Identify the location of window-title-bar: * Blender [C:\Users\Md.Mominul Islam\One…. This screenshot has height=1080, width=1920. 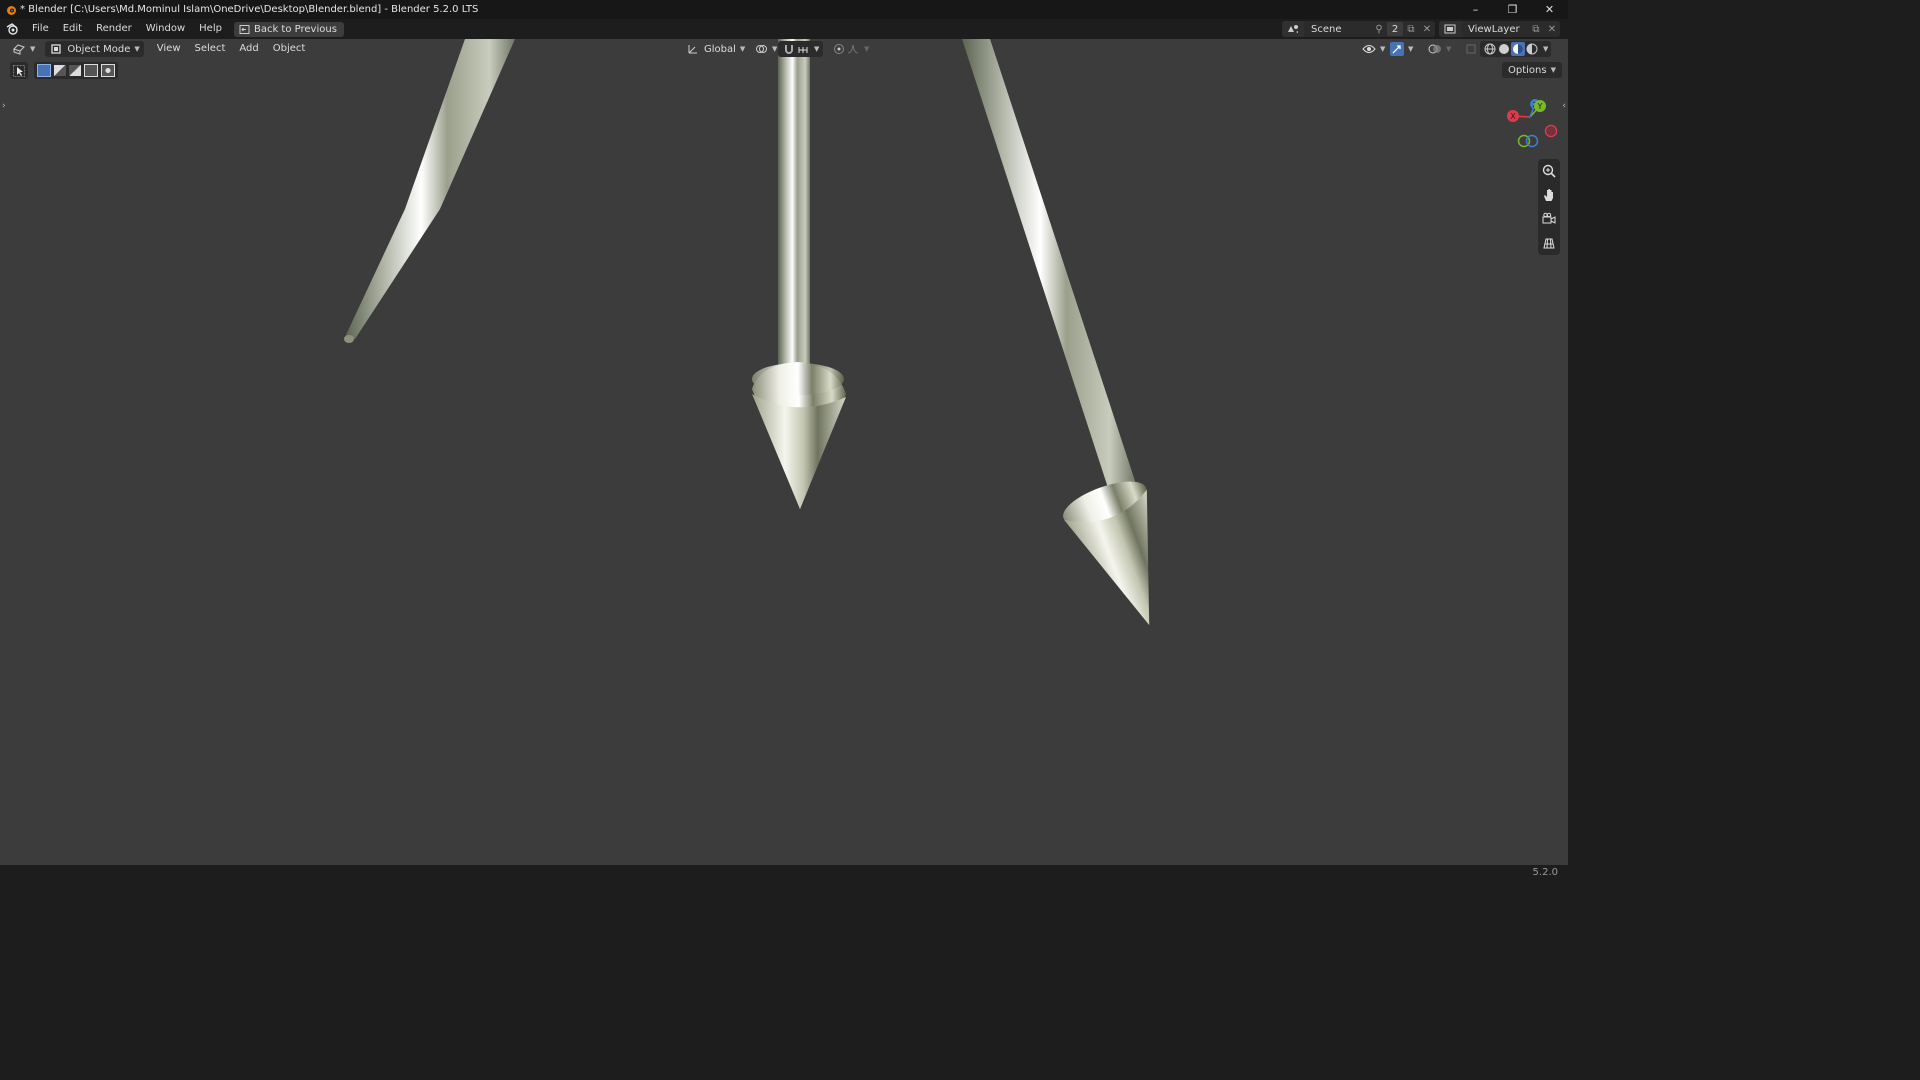
(784, 9).